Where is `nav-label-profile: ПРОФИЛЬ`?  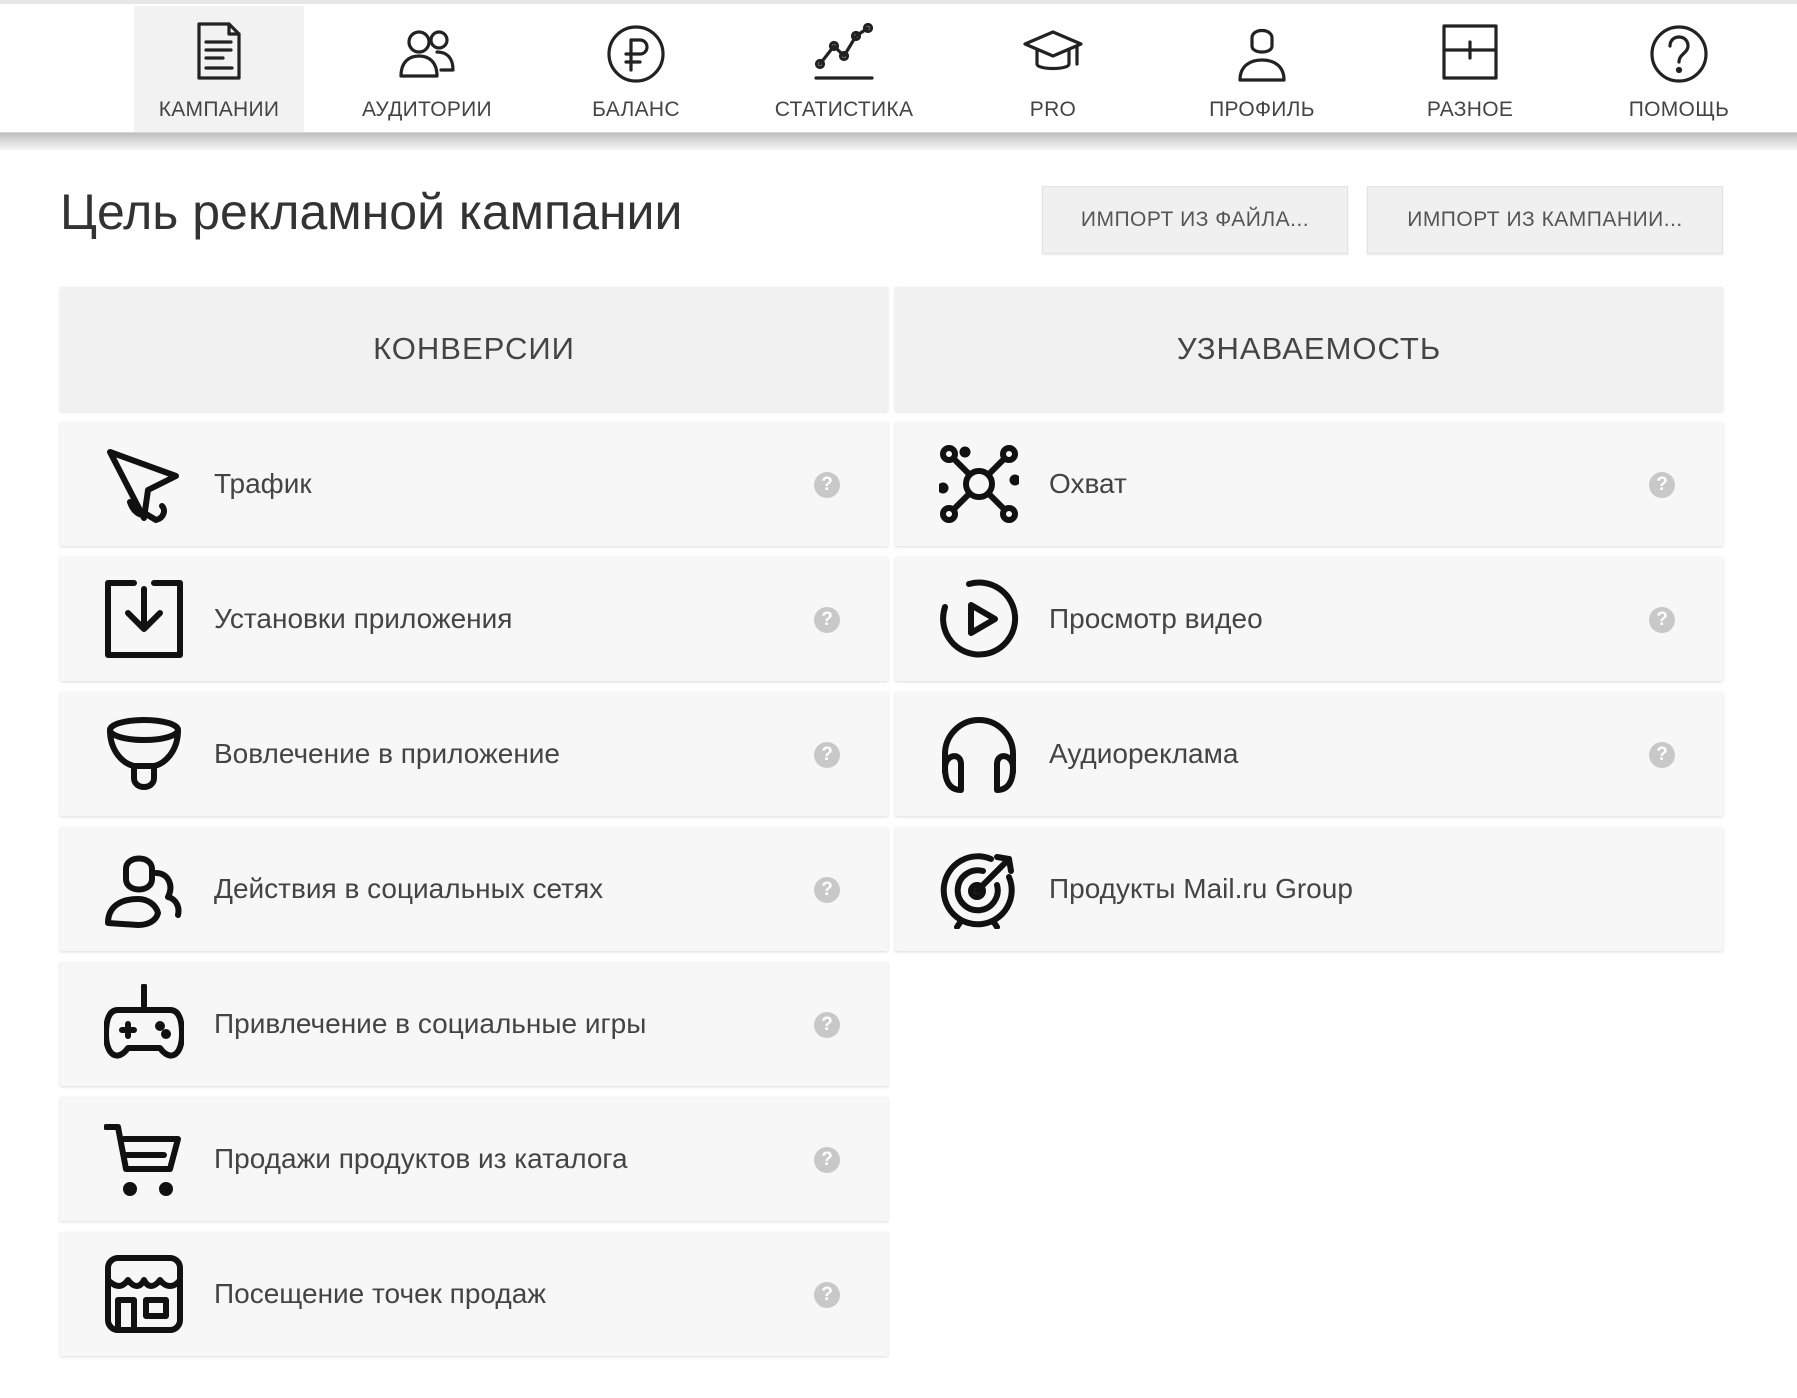
nav-label-profile: ПРОФИЛЬ is located at coordinates (1262, 109).